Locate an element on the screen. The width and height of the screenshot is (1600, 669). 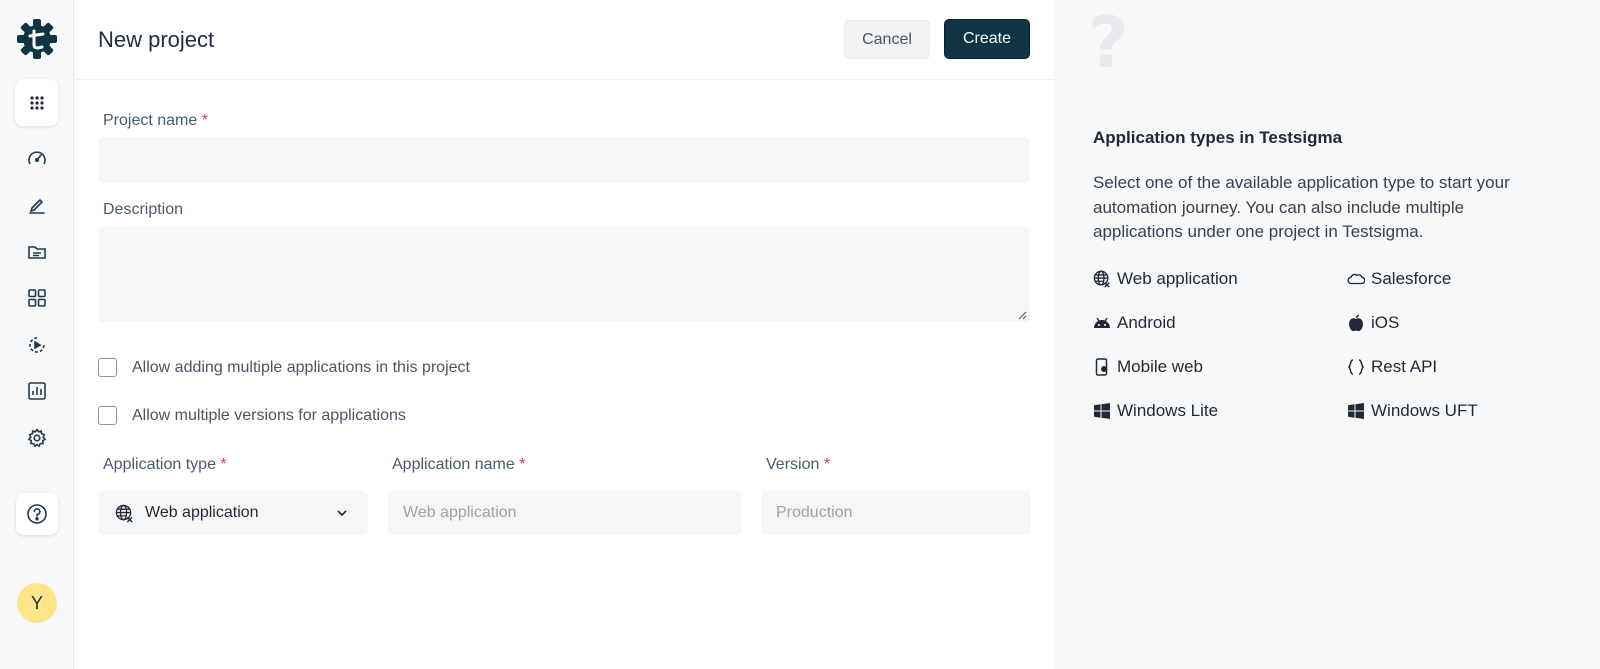
braces-icon is located at coordinates (1356, 367).